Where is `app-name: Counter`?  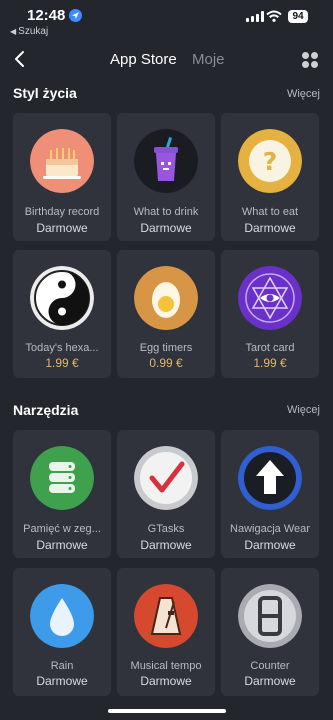
app-name: Counter is located at coordinates (270, 666).